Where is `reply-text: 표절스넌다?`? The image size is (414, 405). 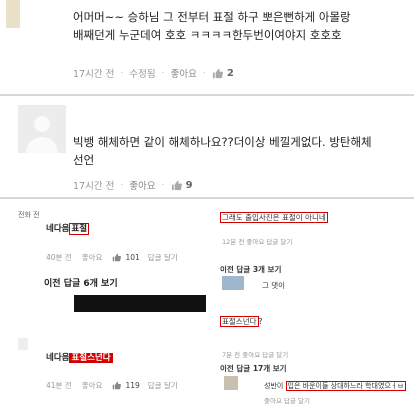 reply-text: 표절스넌다? is located at coordinates (241, 321).